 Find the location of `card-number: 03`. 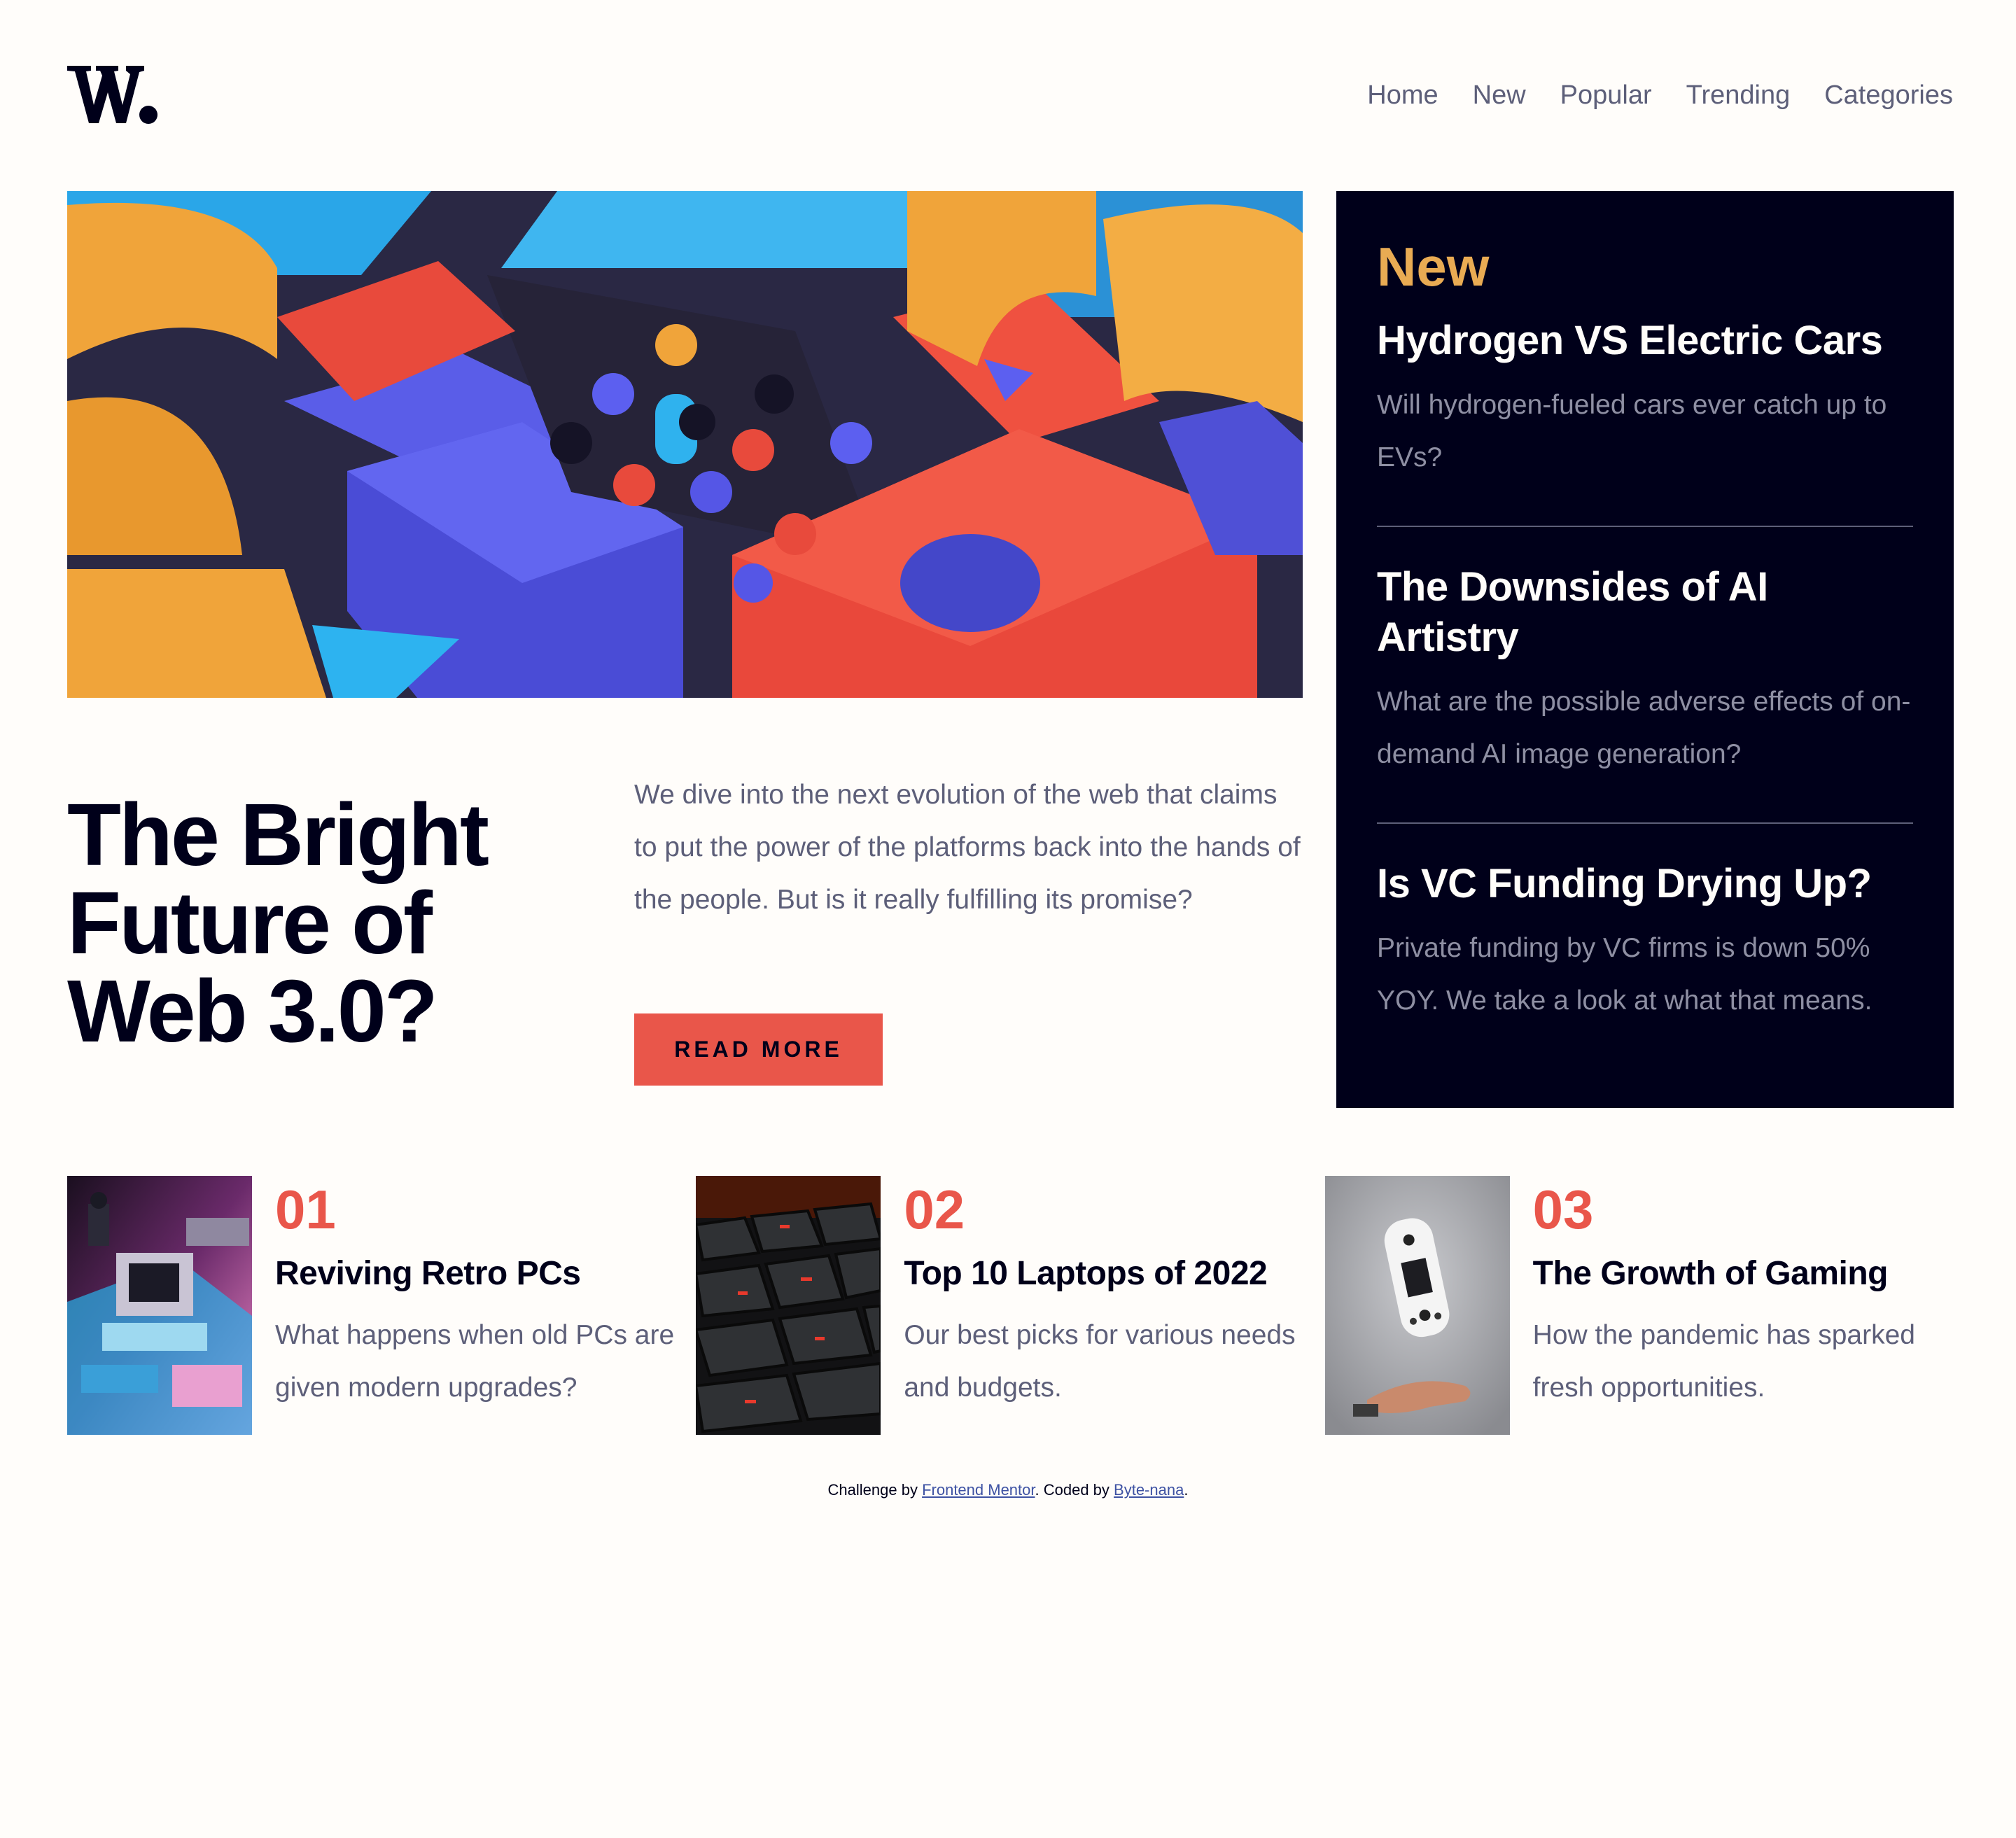

card-number: 03 is located at coordinates (1563, 1209).